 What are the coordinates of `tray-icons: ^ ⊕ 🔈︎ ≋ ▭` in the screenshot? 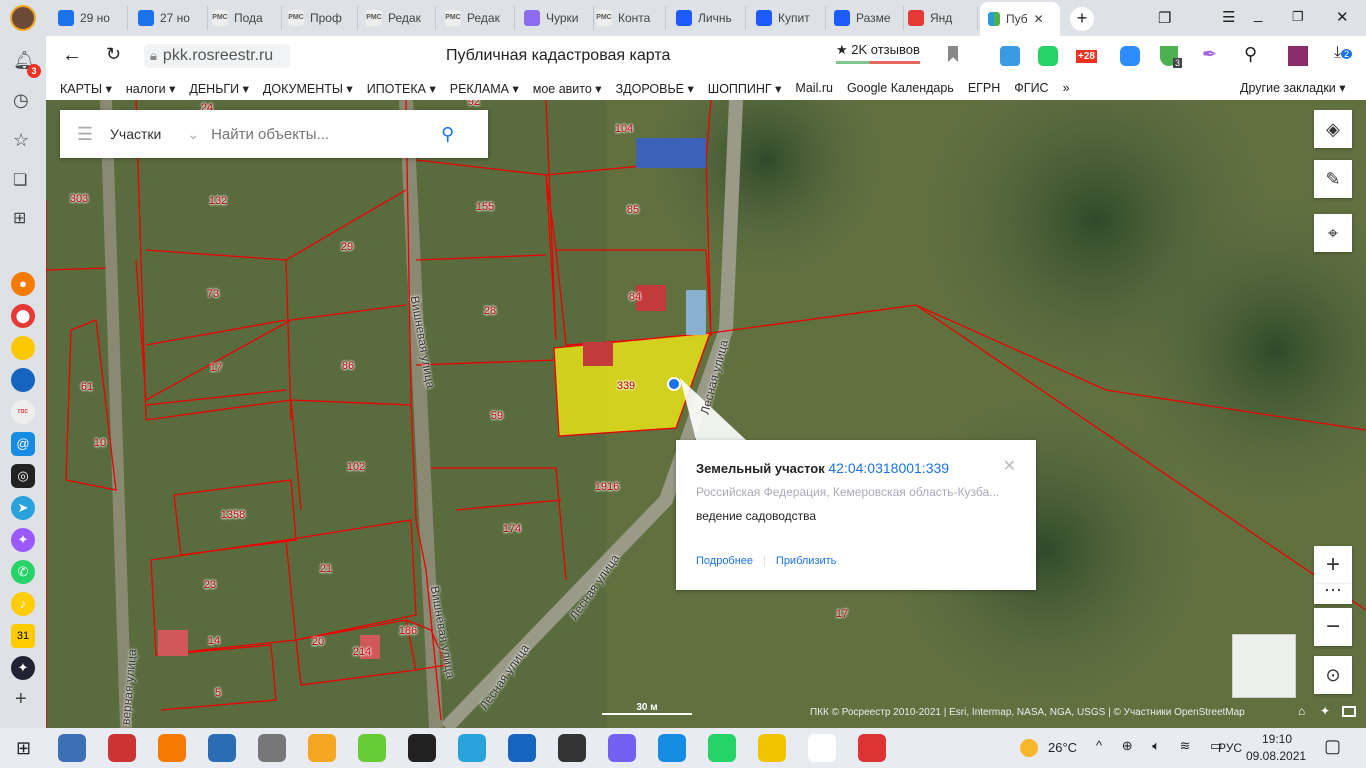 It's located at (1163, 746).